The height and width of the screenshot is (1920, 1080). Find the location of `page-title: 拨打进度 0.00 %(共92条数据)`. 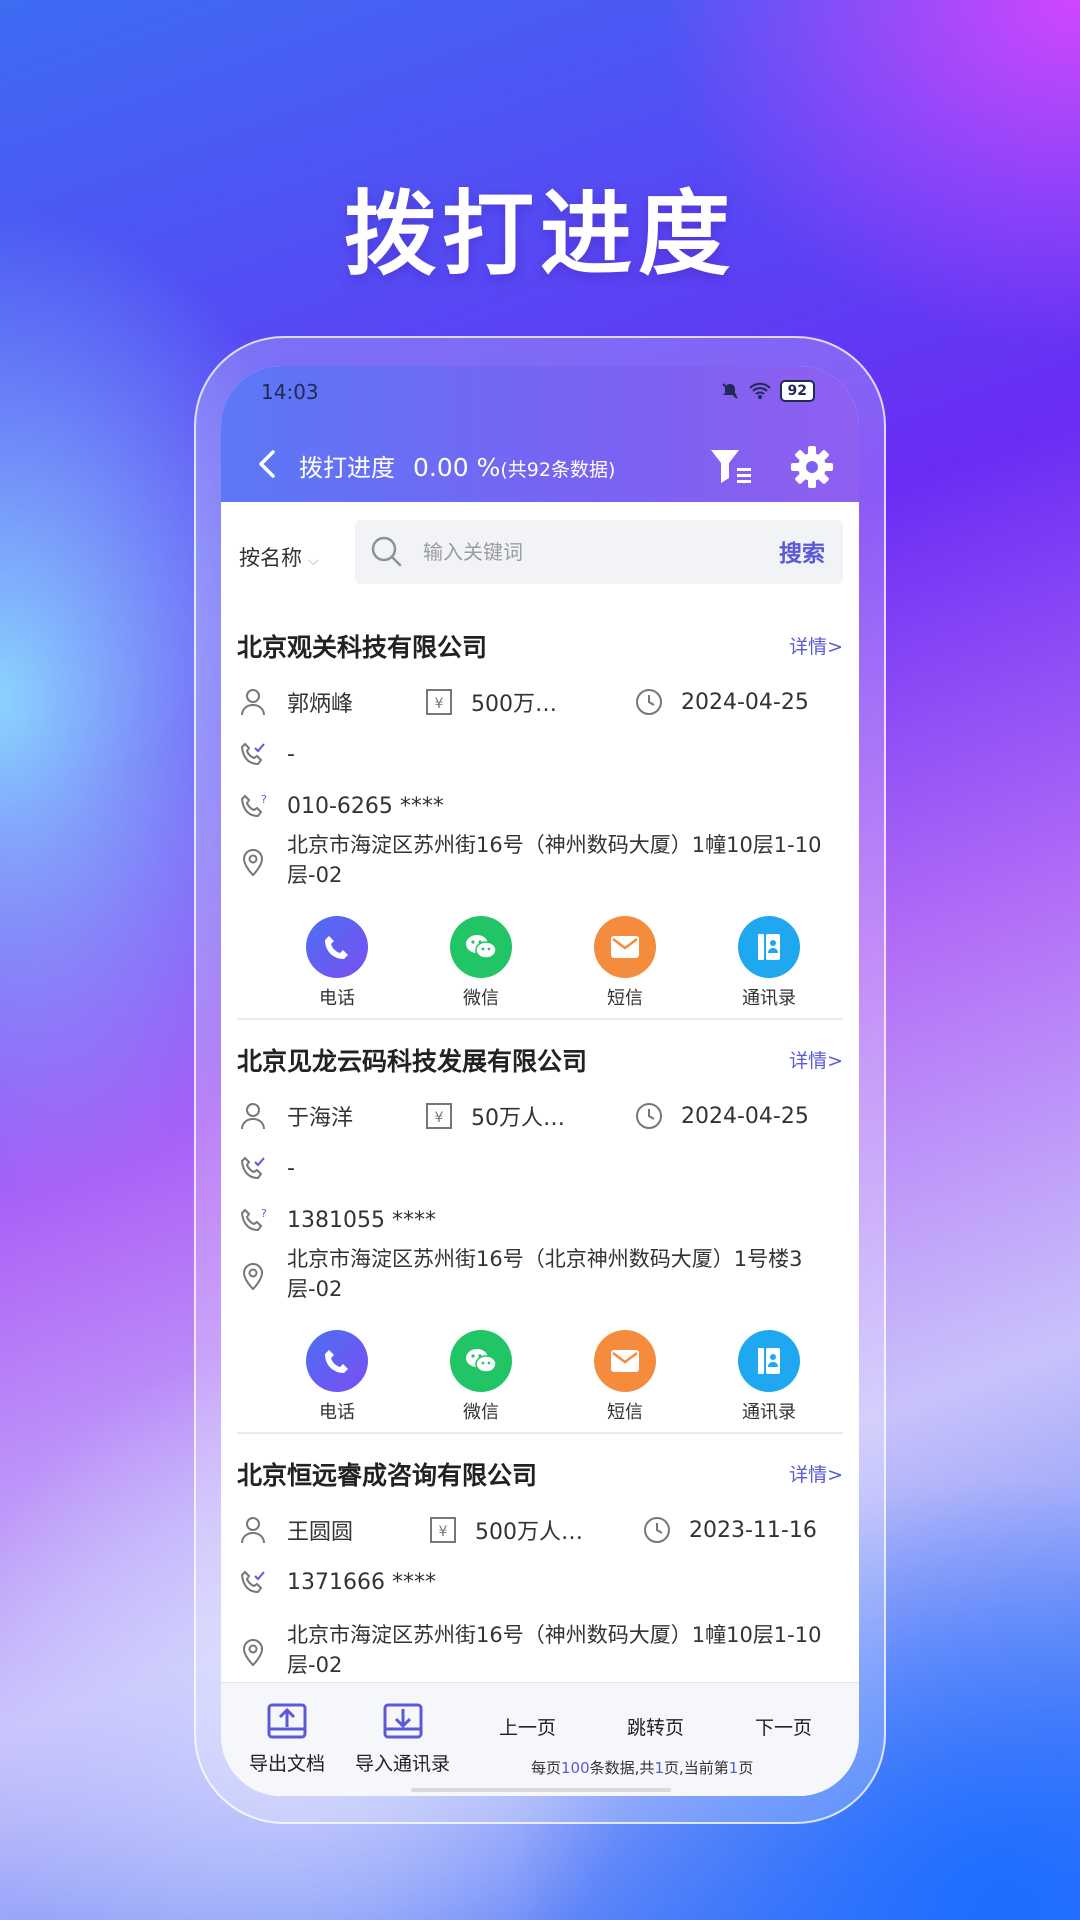

page-title: 拨打进度 0.00 %(共92条数据) is located at coordinates (457, 465).